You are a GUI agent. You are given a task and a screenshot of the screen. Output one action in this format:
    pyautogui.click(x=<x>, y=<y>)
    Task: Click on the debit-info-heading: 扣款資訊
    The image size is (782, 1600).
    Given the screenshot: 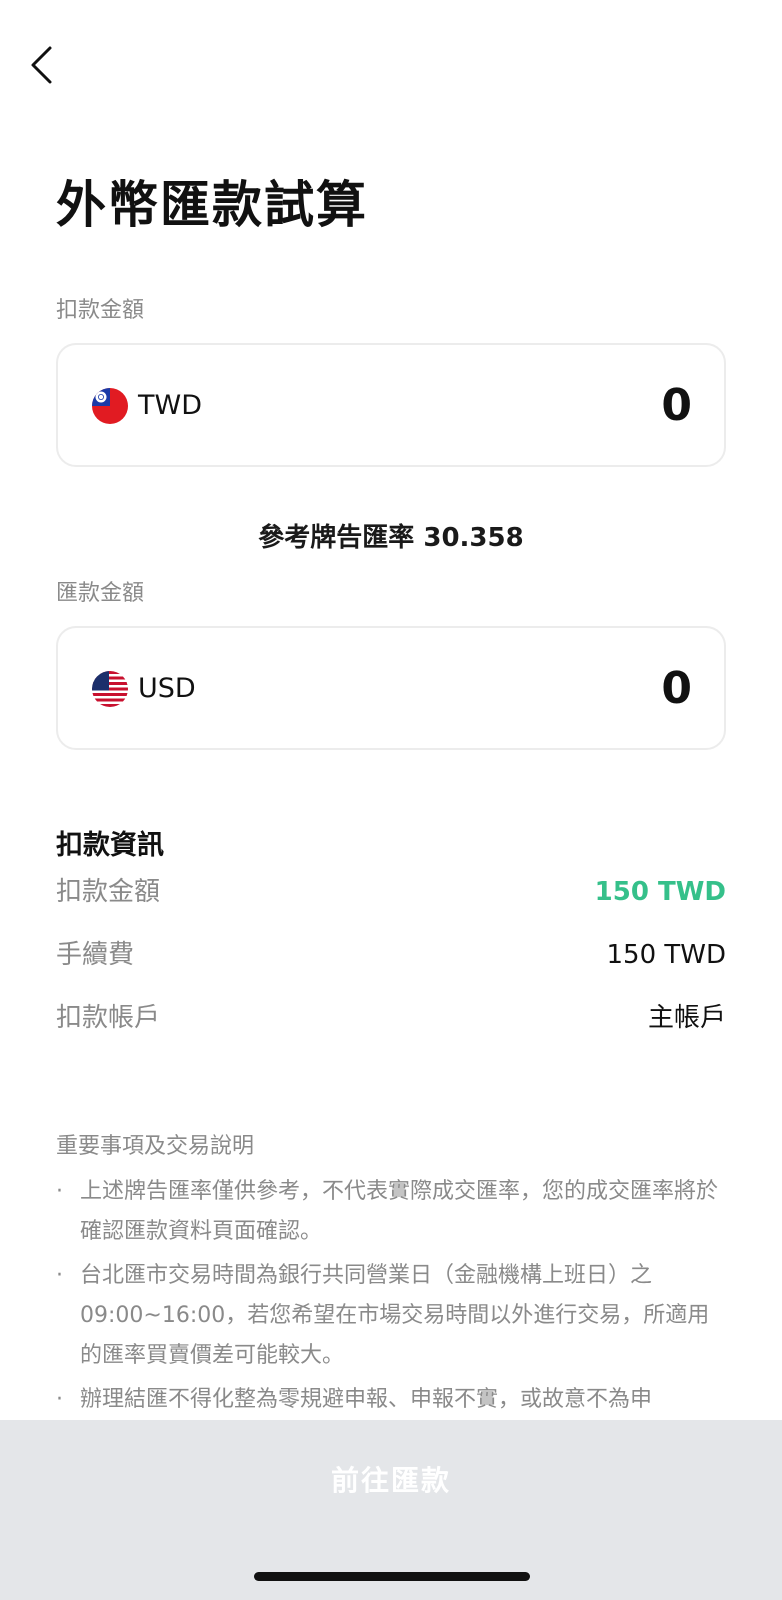 What is the action you would take?
    pyautogui.click(x=110, y=845)
    